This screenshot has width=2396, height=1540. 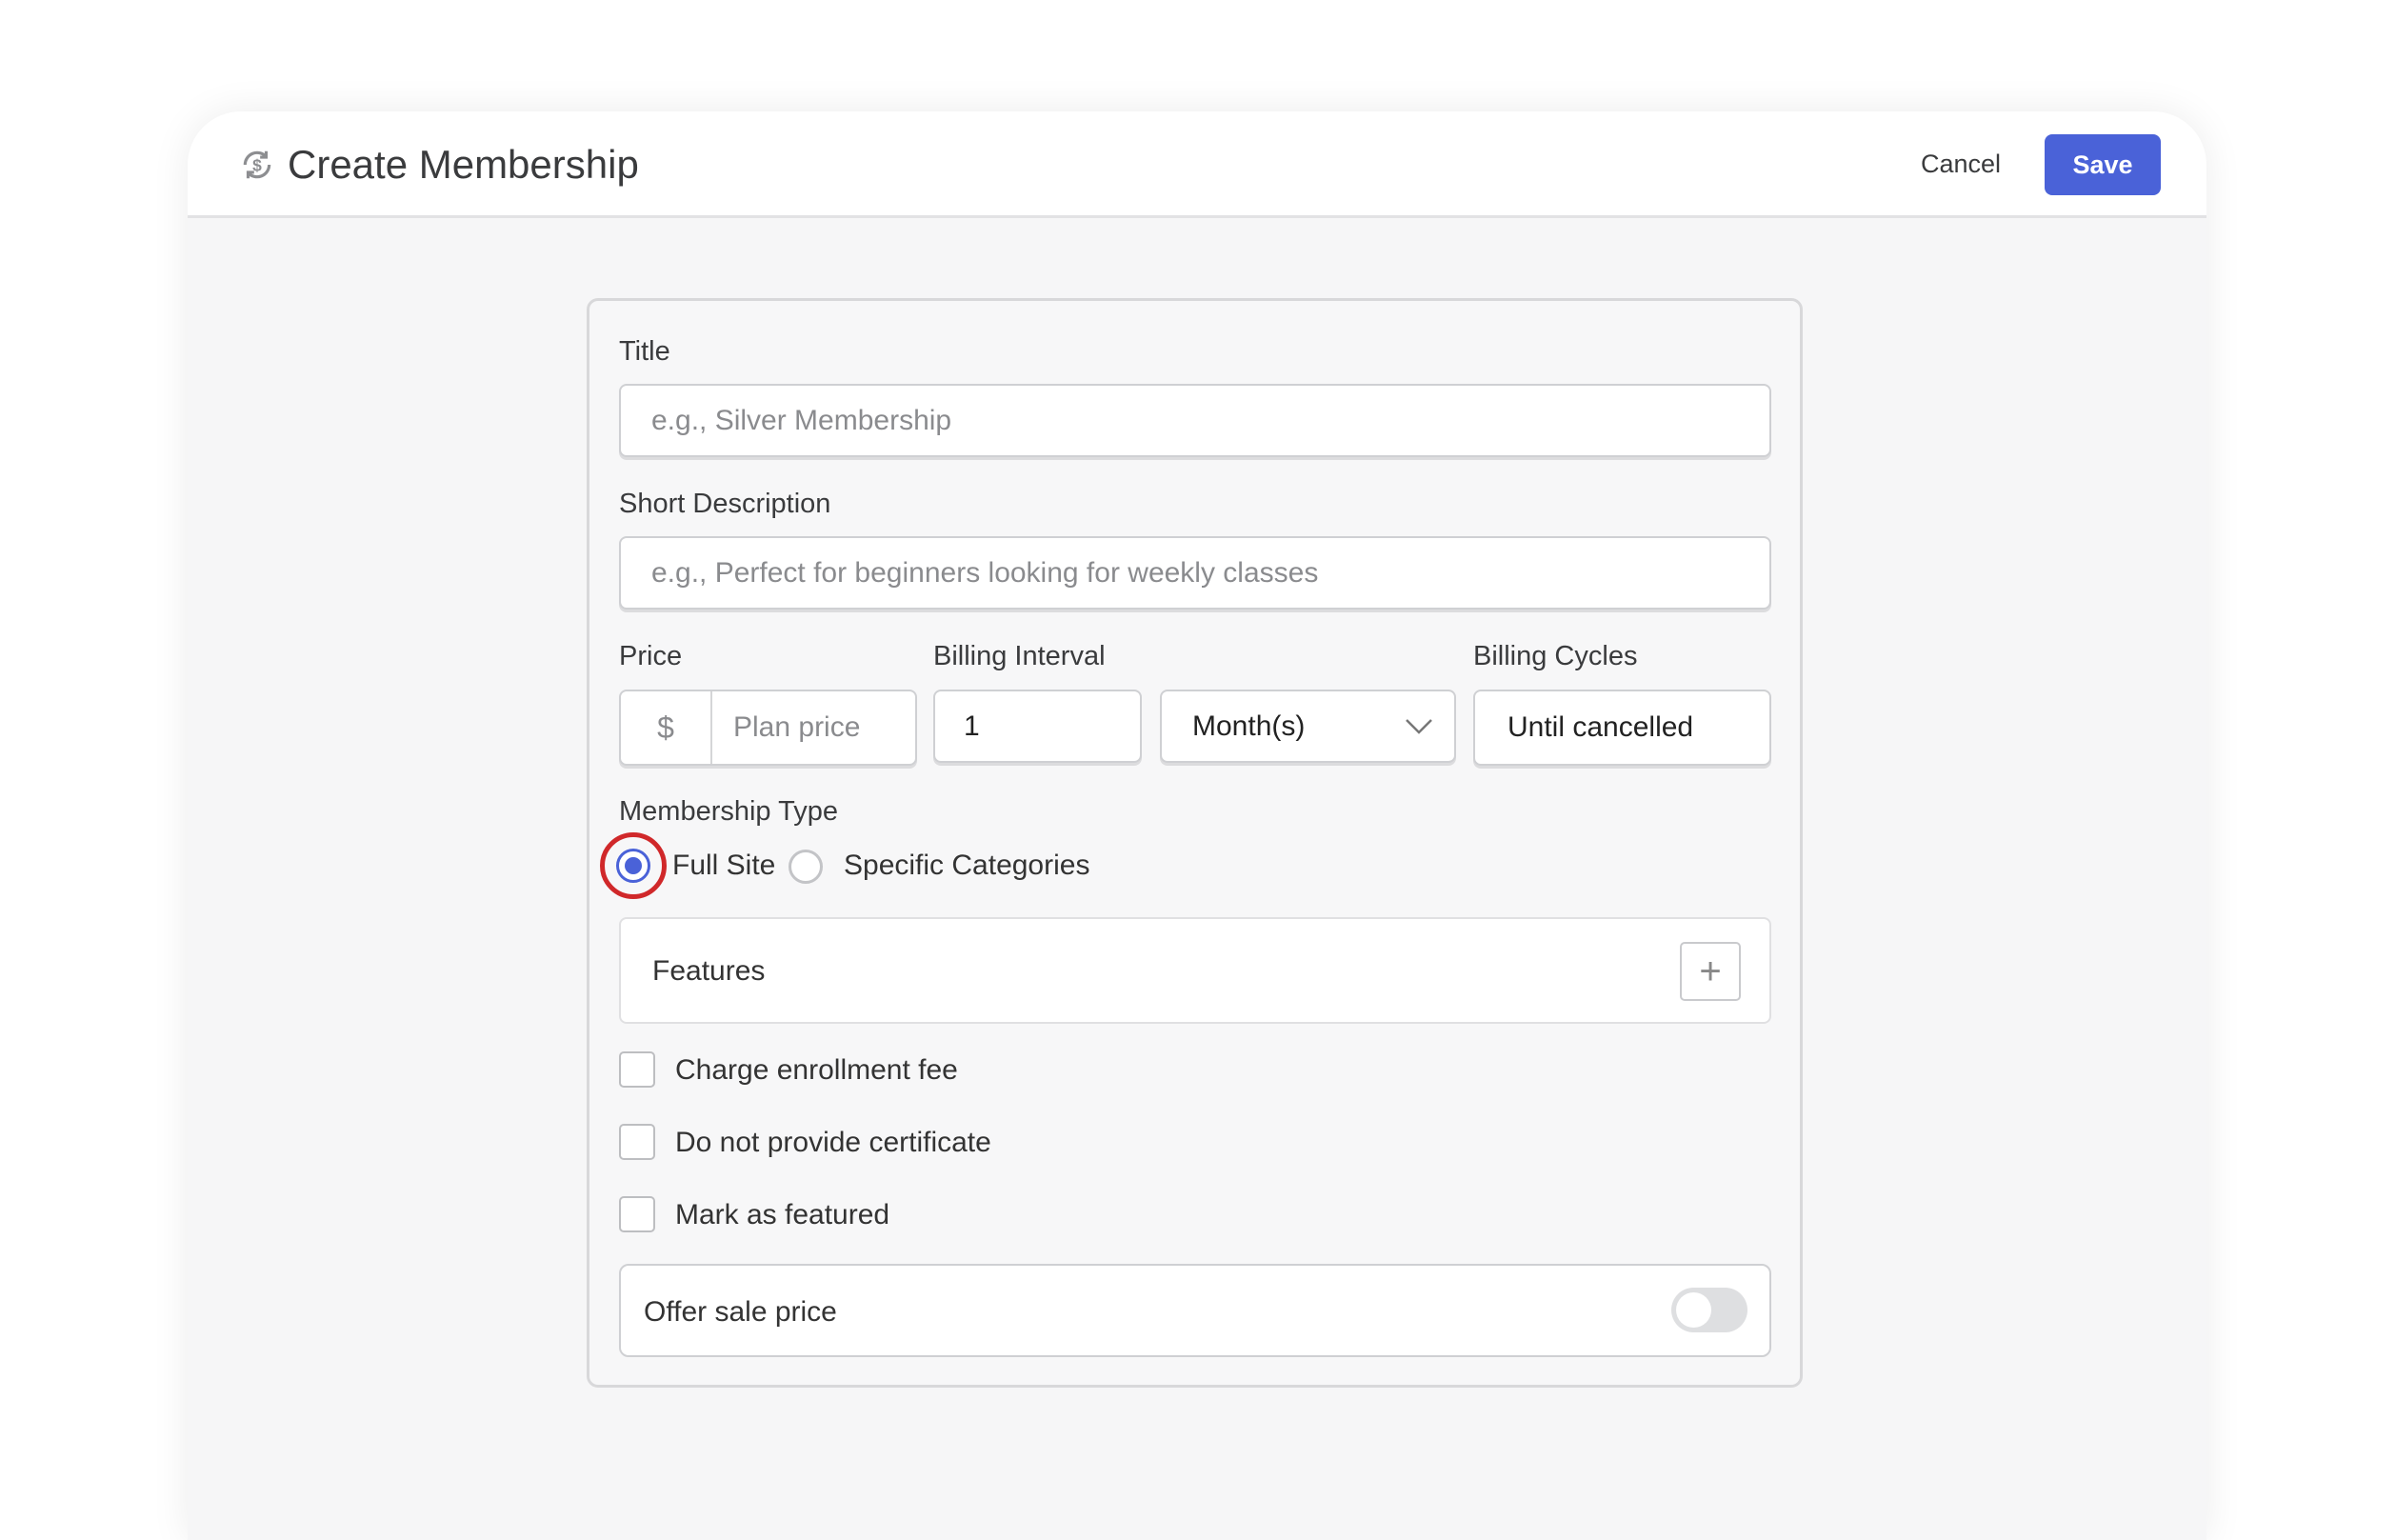 I want to click on billing-interval-input: 1, so click(x=1037, y=726).